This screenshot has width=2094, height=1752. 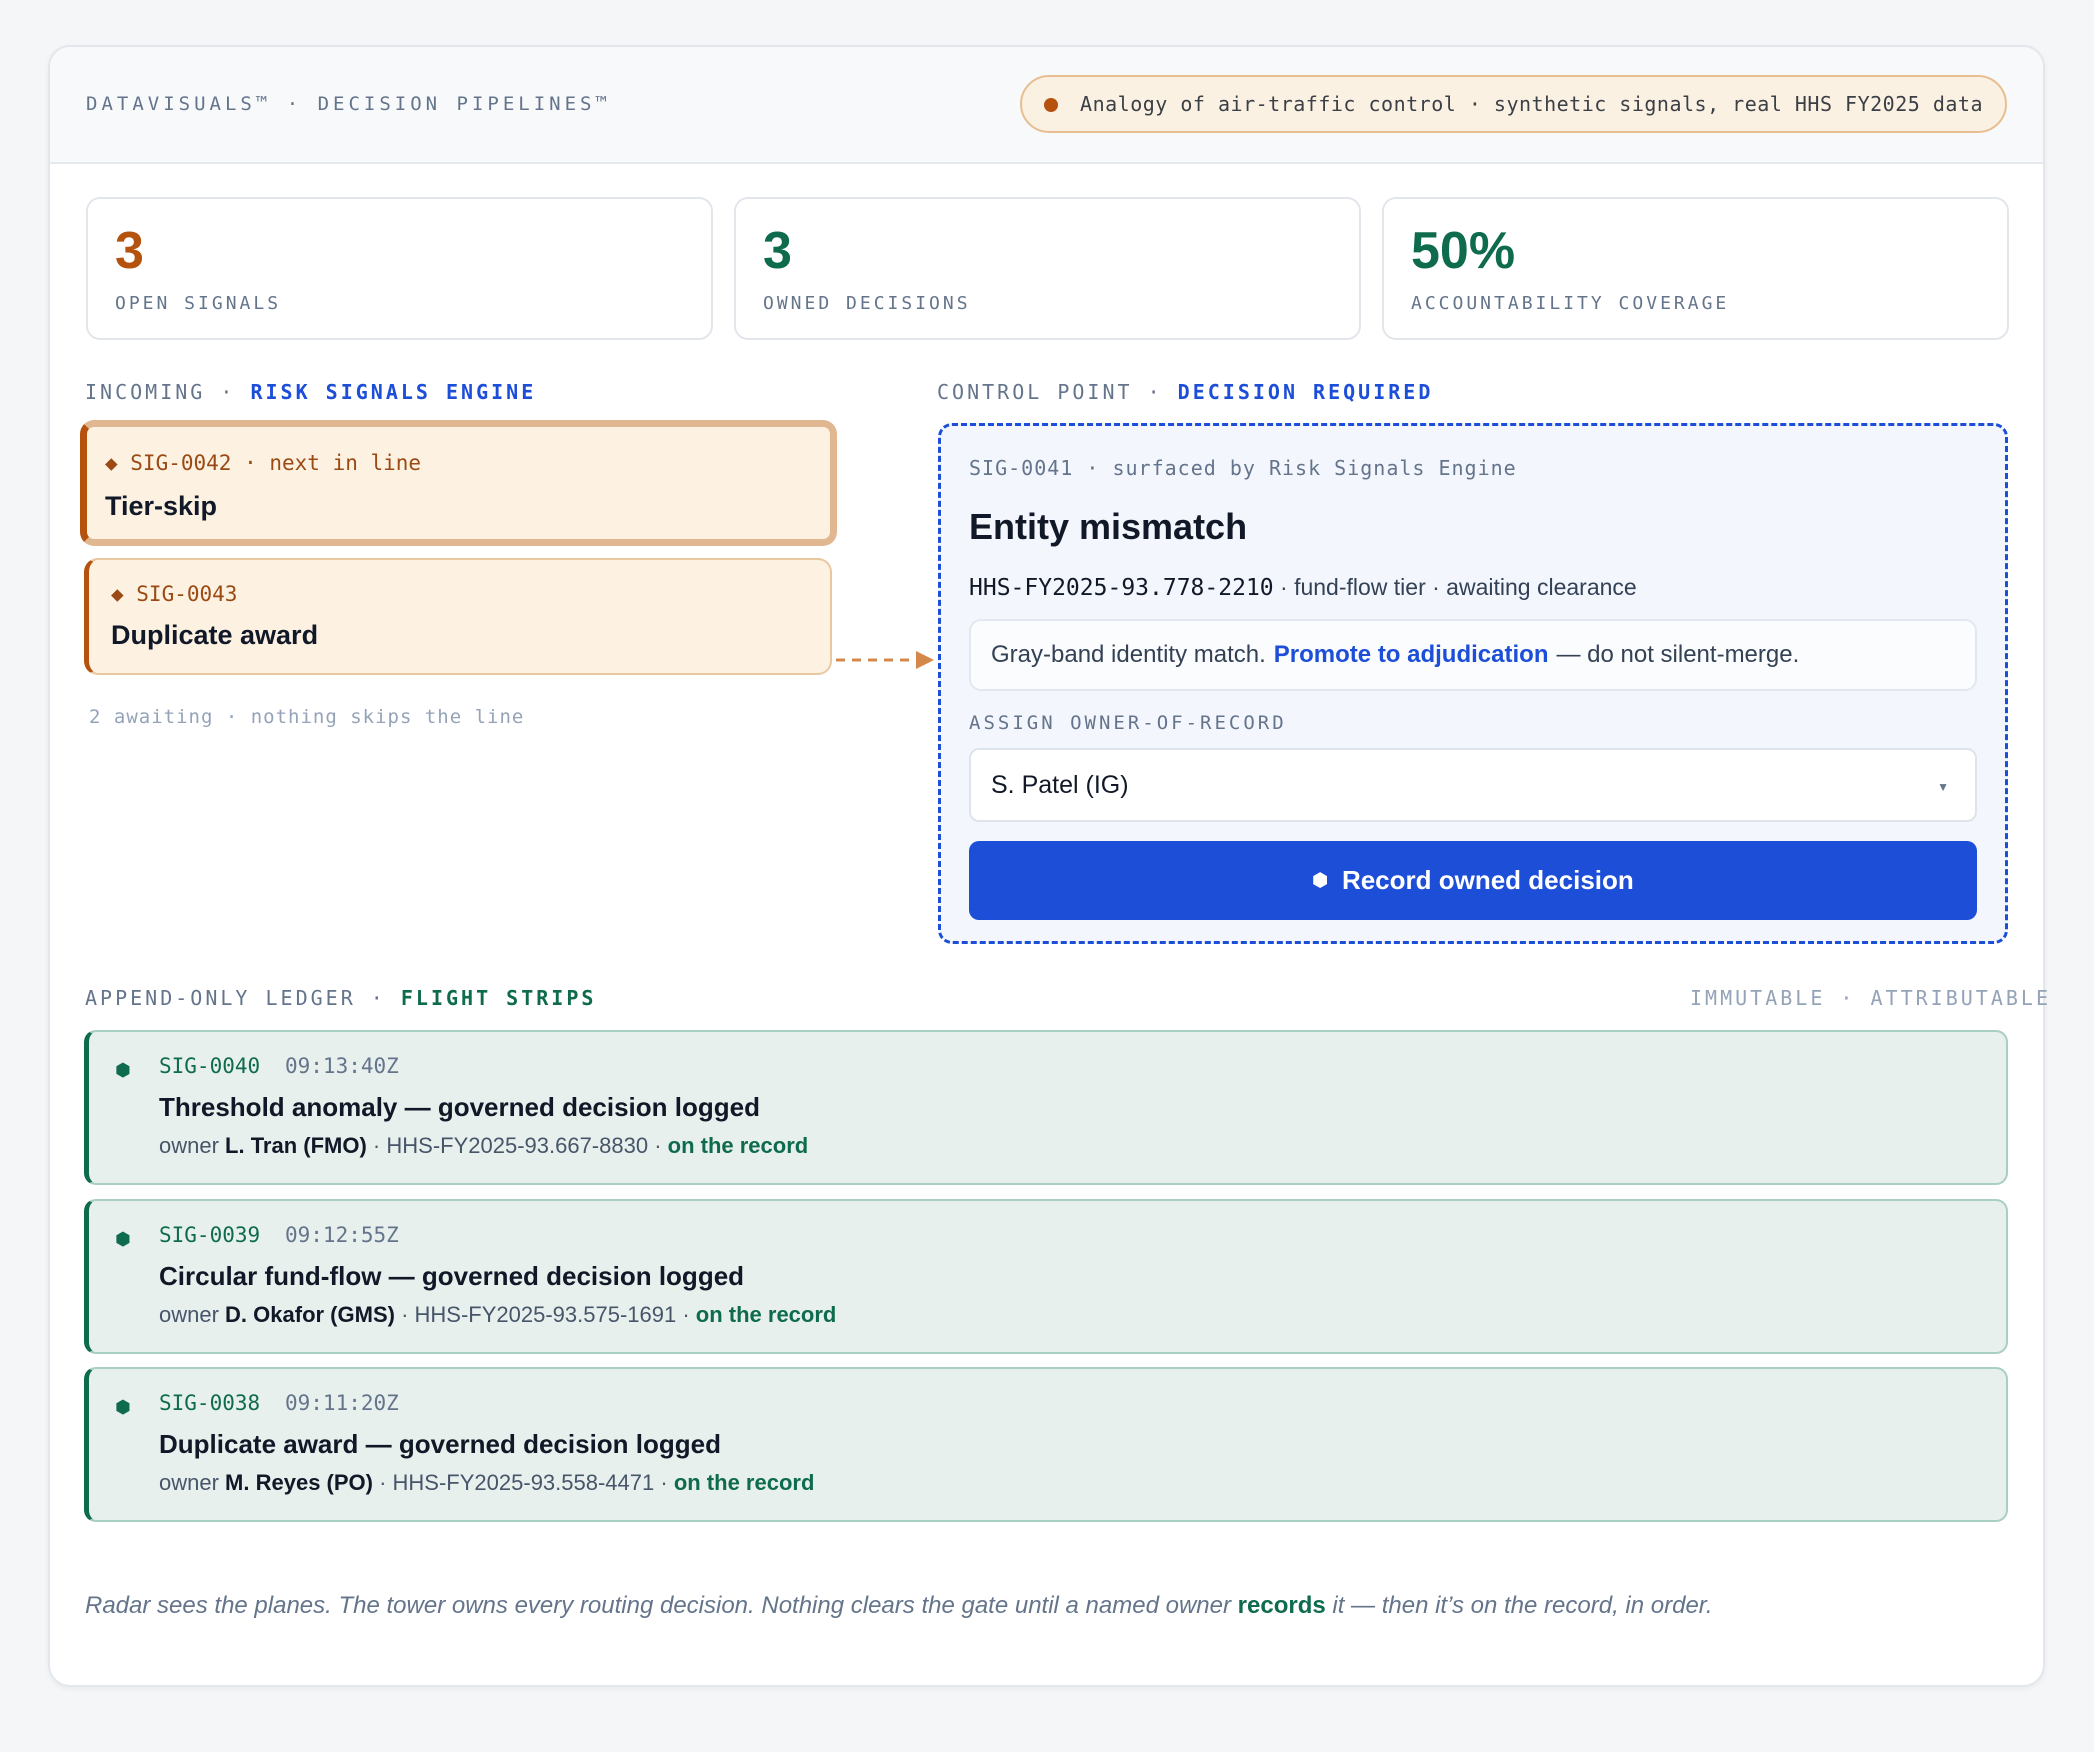 I want to click on stat-label: OPEN SIGNALS, so click(x=198, y=303).